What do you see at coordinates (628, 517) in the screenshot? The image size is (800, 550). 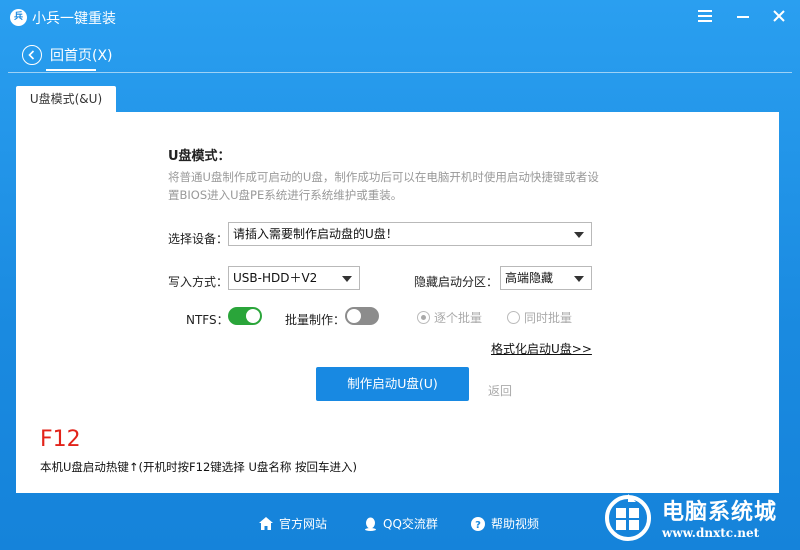 I see `watermark-logo-icon` at bounding box center [628, 517].